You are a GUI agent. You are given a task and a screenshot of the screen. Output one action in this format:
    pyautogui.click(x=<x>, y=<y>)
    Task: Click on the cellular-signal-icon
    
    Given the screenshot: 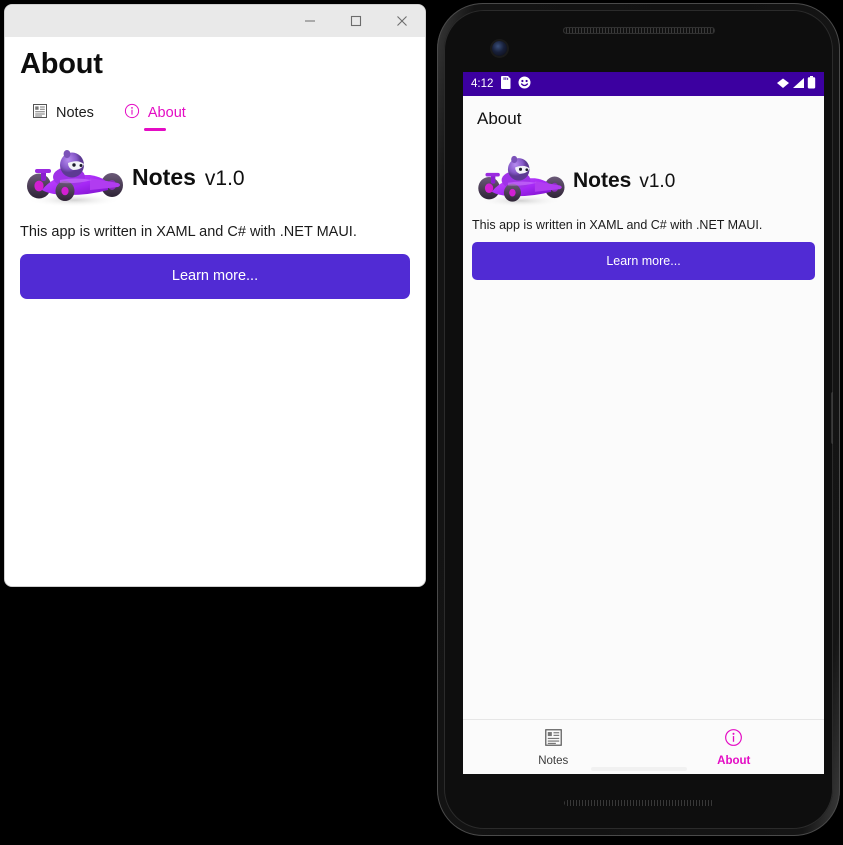 What is the action you would take?
    pyautogui.click(x=798, y=84)
    